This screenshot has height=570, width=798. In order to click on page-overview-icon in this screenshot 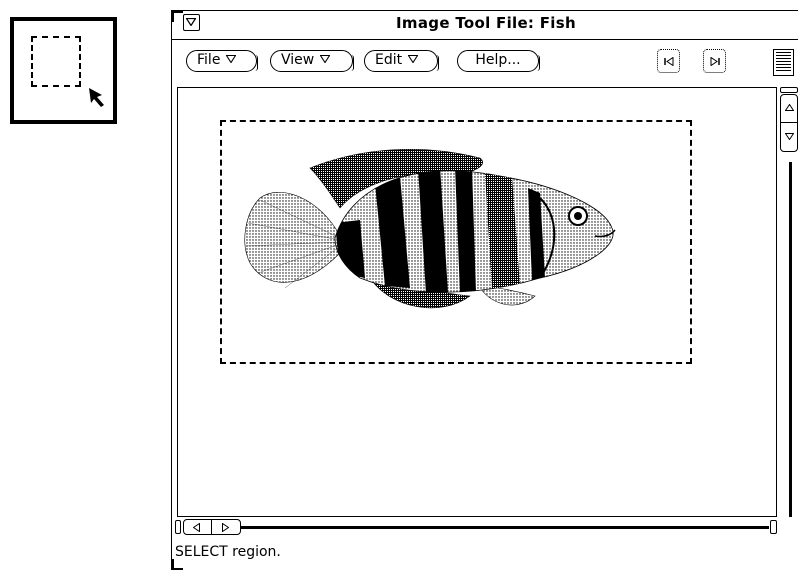, I will do `click(783, 62)`.